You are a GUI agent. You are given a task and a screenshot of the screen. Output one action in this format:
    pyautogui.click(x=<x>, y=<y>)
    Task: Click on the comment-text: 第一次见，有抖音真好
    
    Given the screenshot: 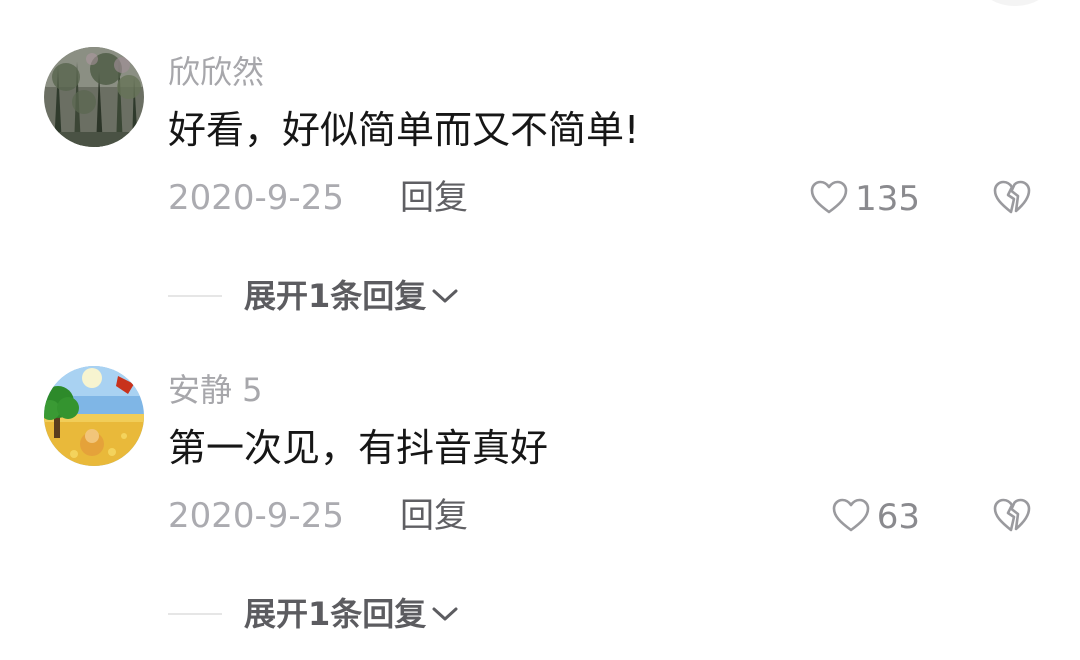 What is the action you would take?
    pyautogui.click(x=358, y=448)
    